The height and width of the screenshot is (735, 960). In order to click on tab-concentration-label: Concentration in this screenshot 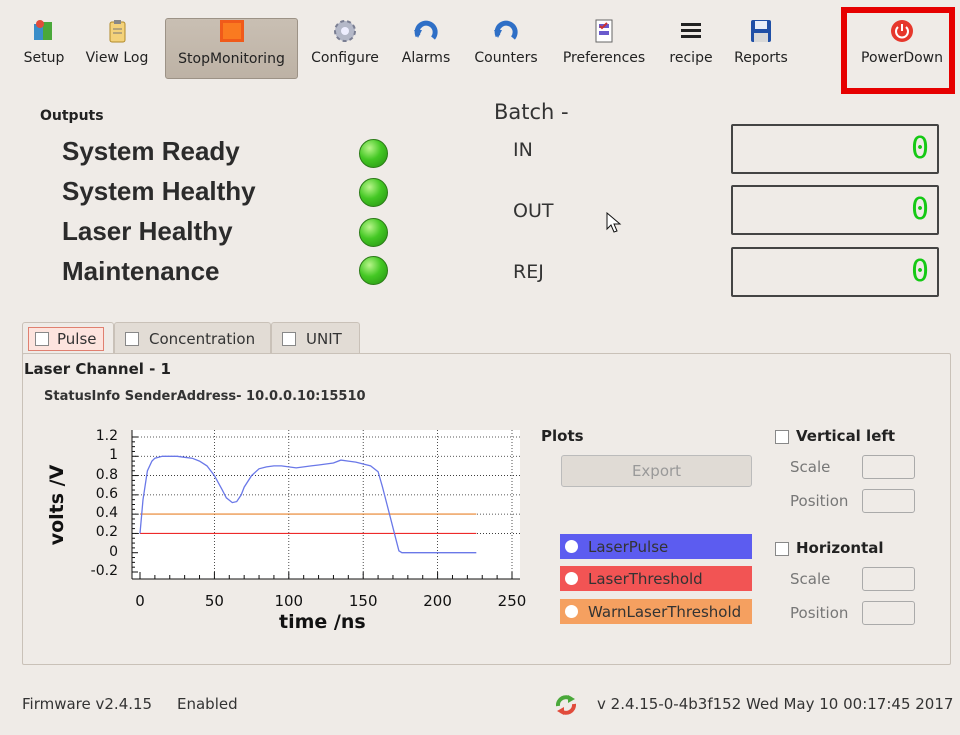, I will do `click(202, 338)`.